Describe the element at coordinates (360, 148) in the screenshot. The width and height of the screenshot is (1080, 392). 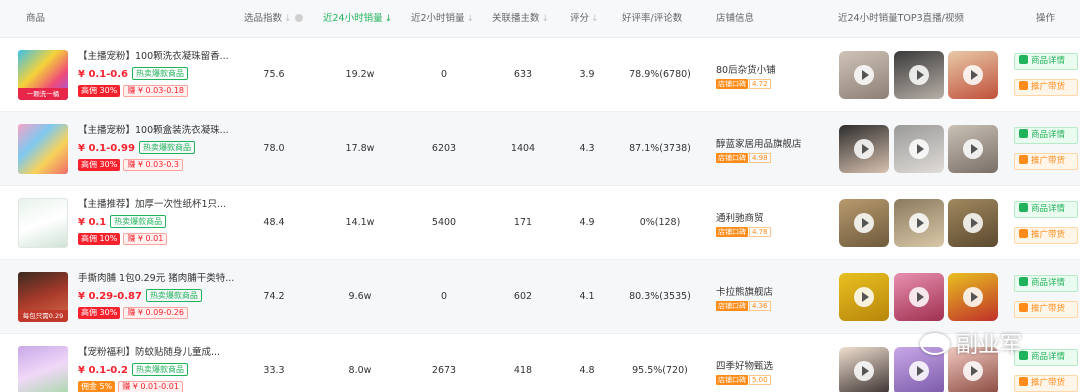
I see `sales24-value: 17.8w` at that location.